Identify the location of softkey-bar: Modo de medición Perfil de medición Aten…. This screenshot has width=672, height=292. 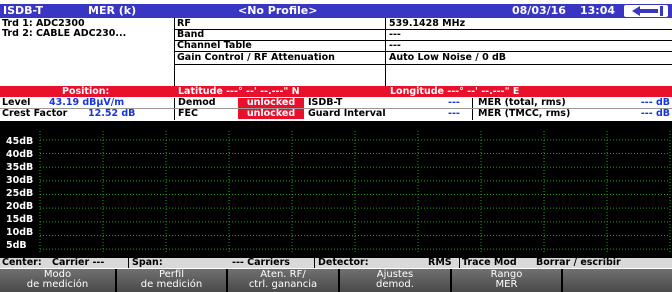
(336, 280).